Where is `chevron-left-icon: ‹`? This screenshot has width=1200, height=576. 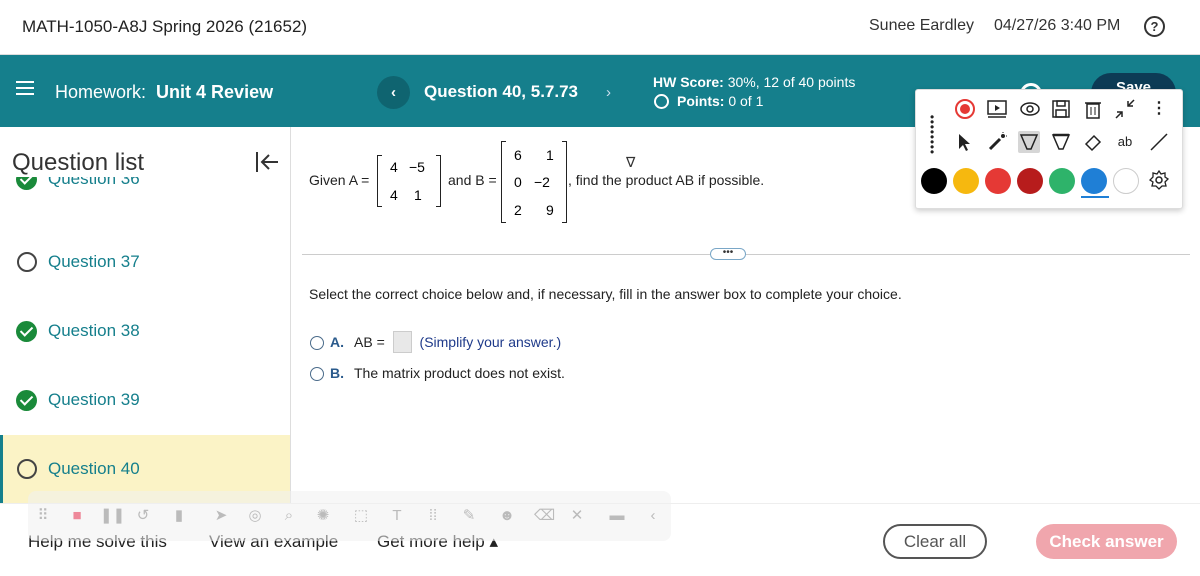 chevron-left-icon: ‹ is located at coordinates (653, 516).